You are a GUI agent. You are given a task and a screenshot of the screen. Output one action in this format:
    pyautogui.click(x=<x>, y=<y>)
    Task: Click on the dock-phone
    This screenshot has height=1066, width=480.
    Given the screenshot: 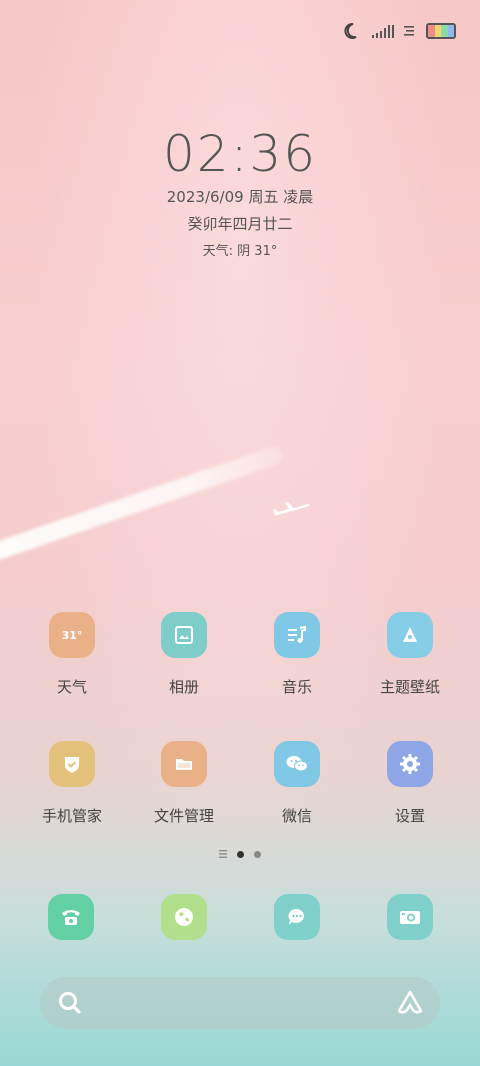 What is the action you would take?
    pyautogui.click(x=71, y=917)
    